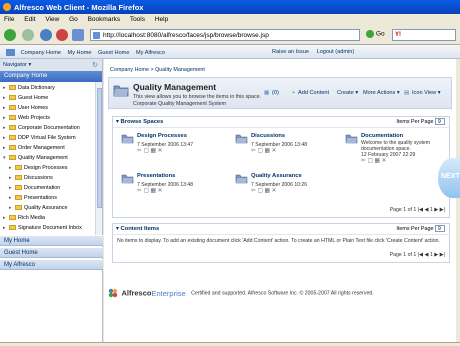 This screenshot has width=460, height=346. What do you see at coordinates (47, 149) in the screenshot?
I see `sidebar-tree-item: ▸ Order Management` at bounding box center [47, 149].